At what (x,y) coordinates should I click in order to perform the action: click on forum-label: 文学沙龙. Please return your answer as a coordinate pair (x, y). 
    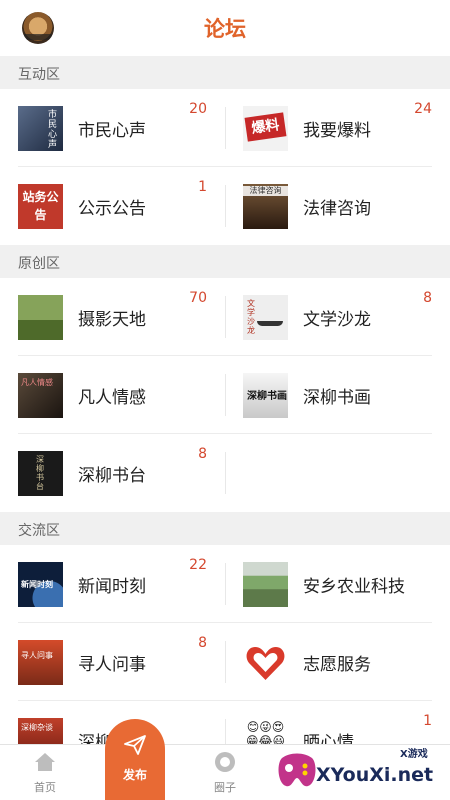
    Looking at the image, I should click on (337, 320).